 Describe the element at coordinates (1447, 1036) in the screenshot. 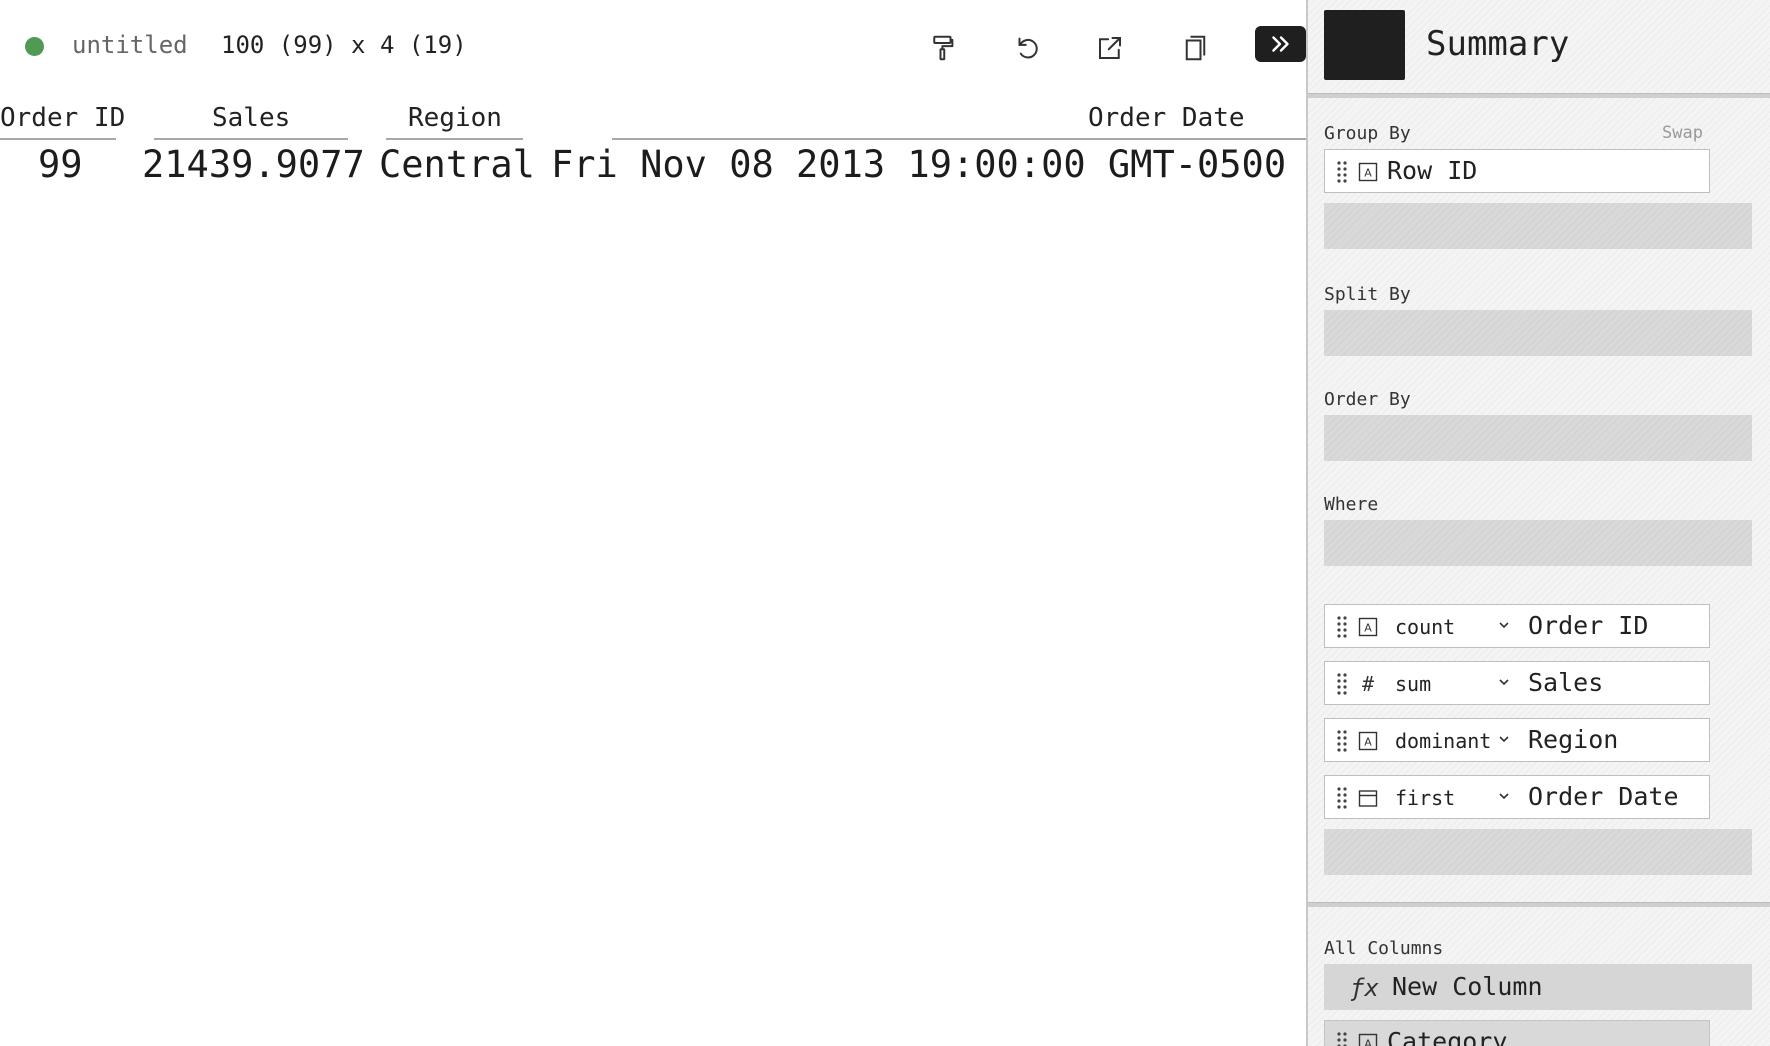

I see `inactive-column-name: Category` at that location.